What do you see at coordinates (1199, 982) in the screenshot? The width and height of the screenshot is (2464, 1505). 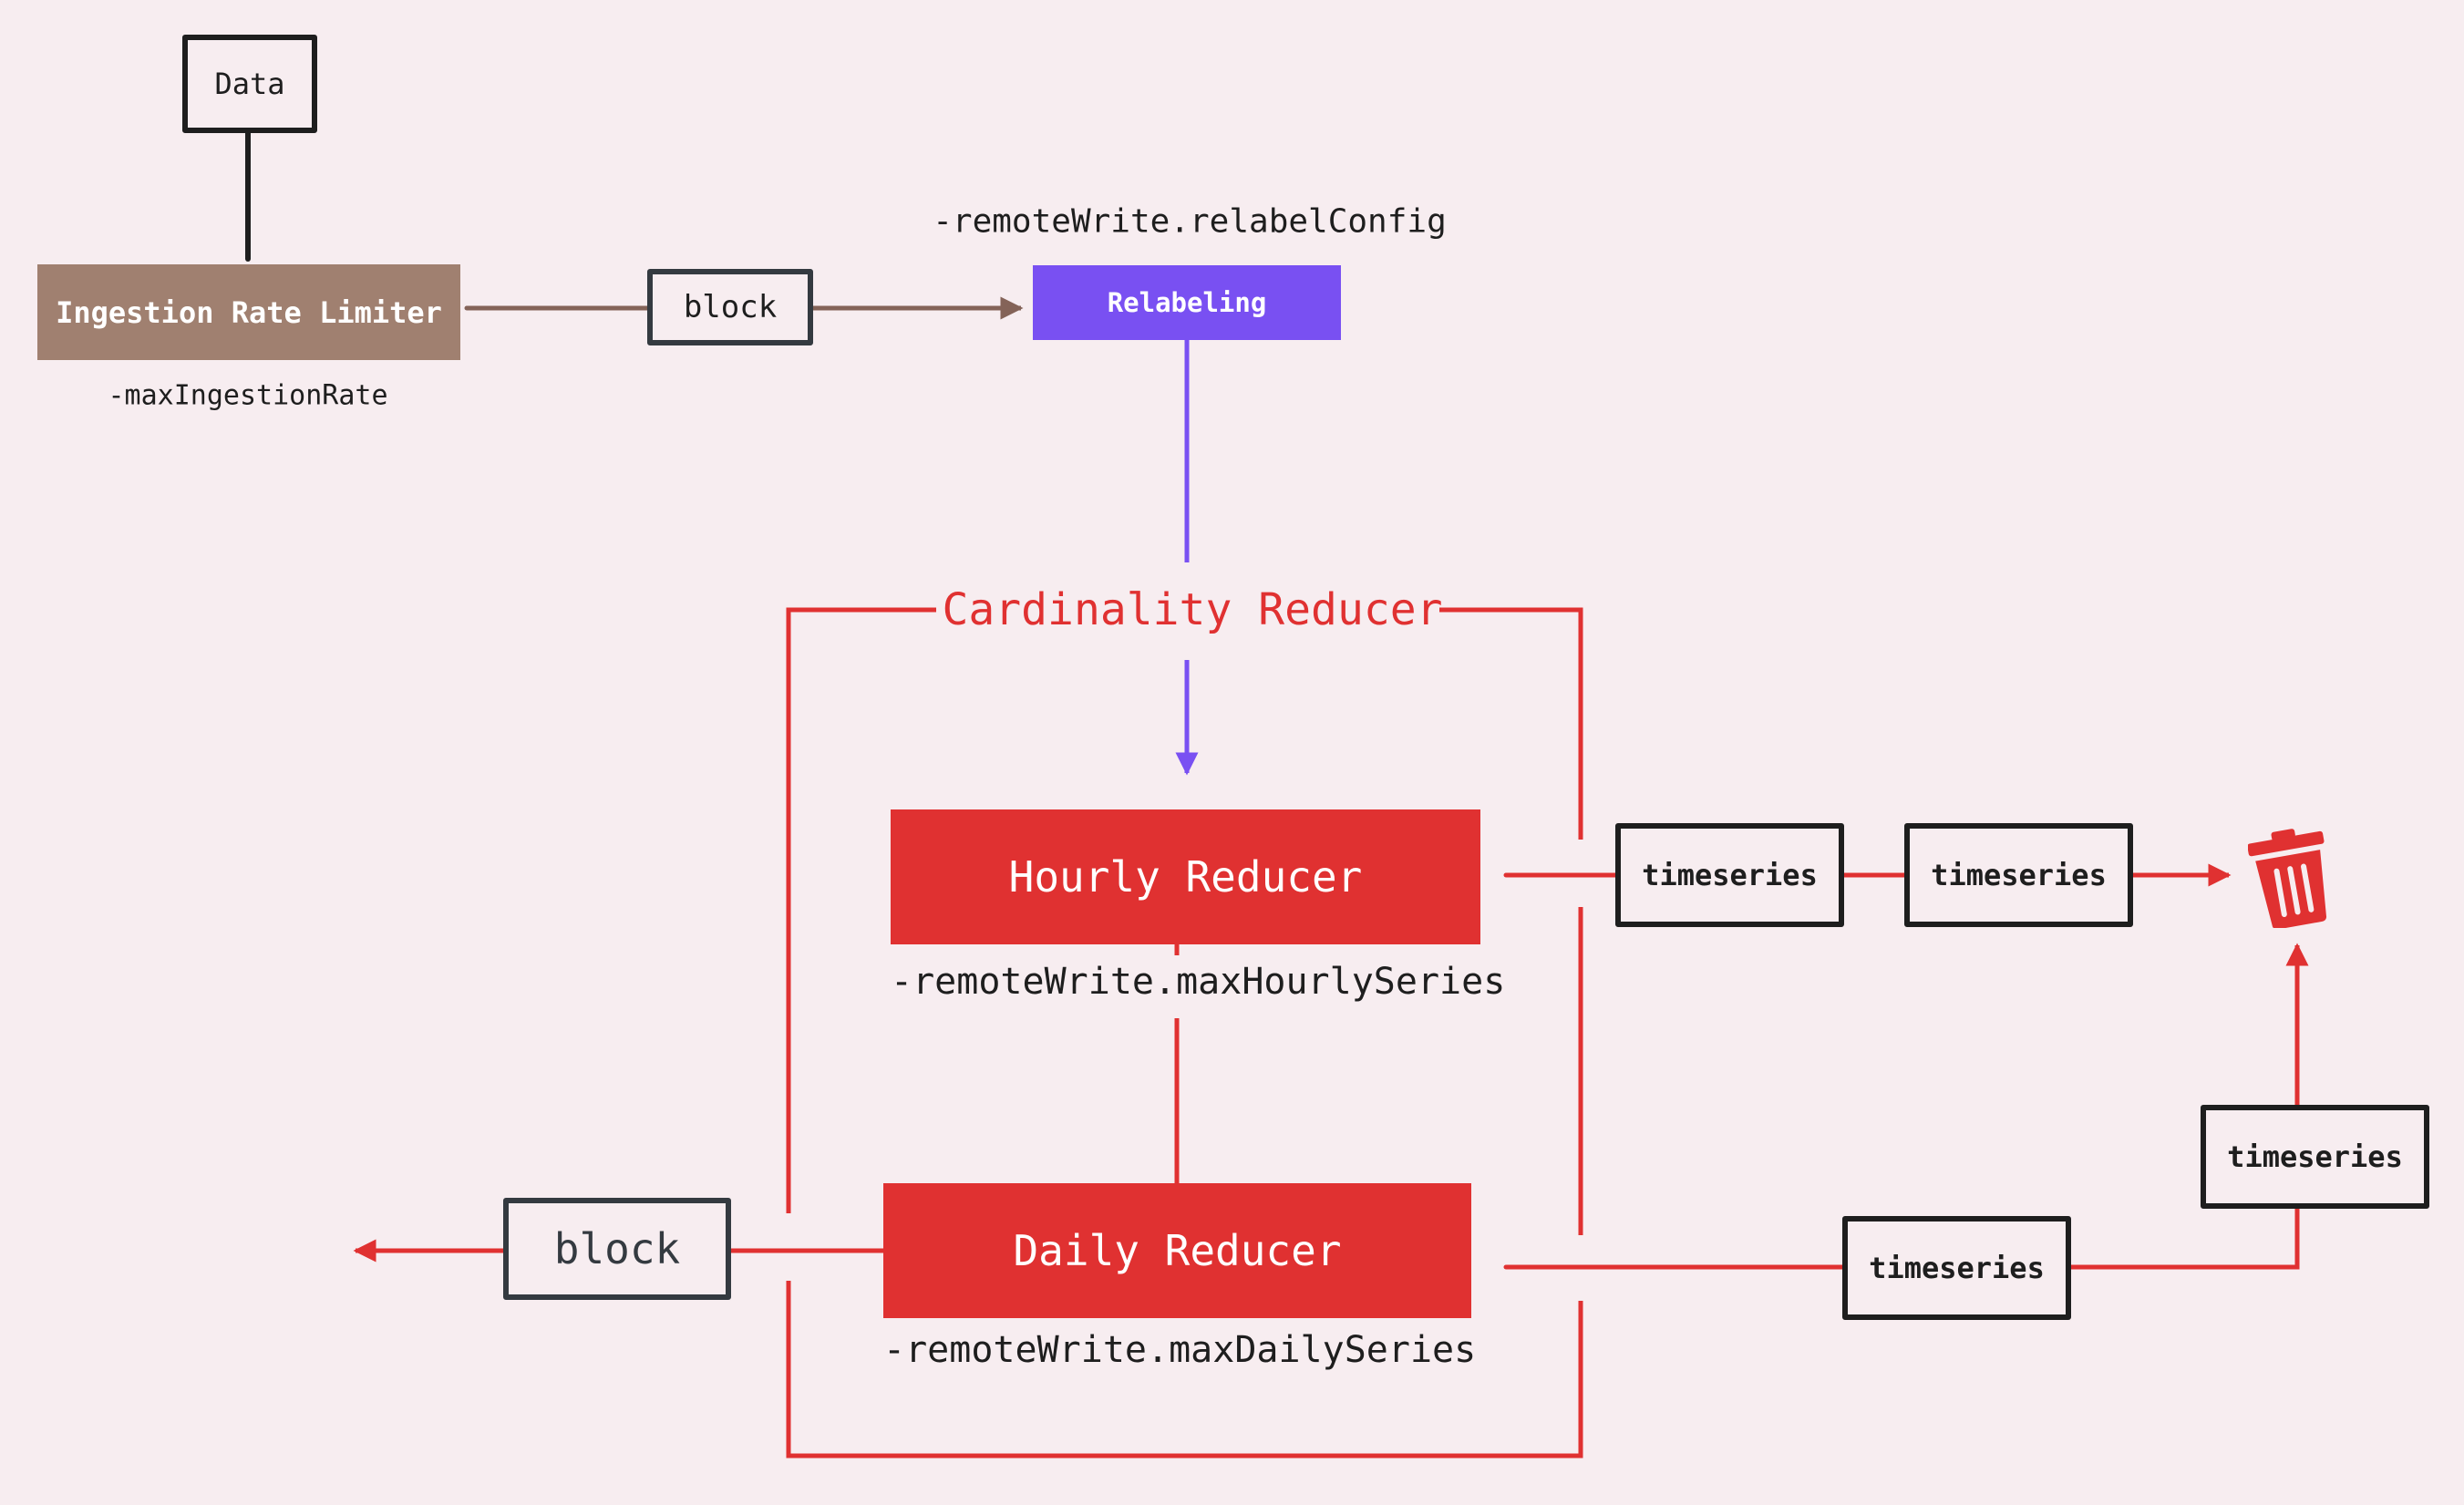 I see `max-hourly-series-flag: -remoteWrite.maxHourlySeries` at bounding box center [1199, 982].